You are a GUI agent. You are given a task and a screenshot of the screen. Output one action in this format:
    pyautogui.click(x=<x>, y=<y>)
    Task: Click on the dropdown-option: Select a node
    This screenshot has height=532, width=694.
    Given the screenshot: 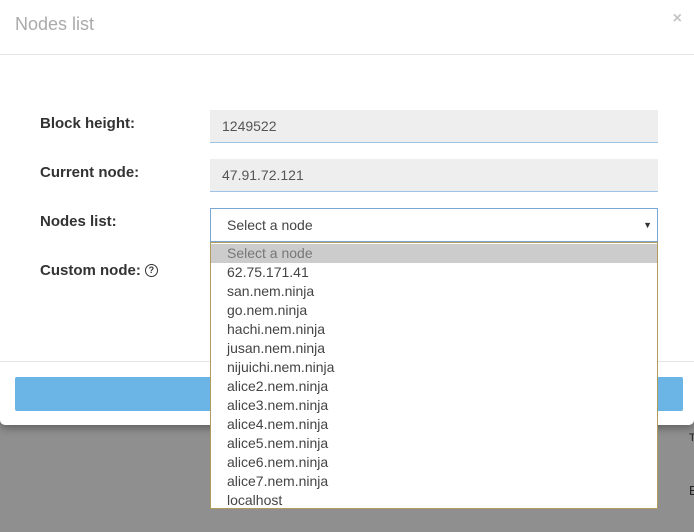 What is the action you would take?
    pyautogui.click(x=434, y=253)
    